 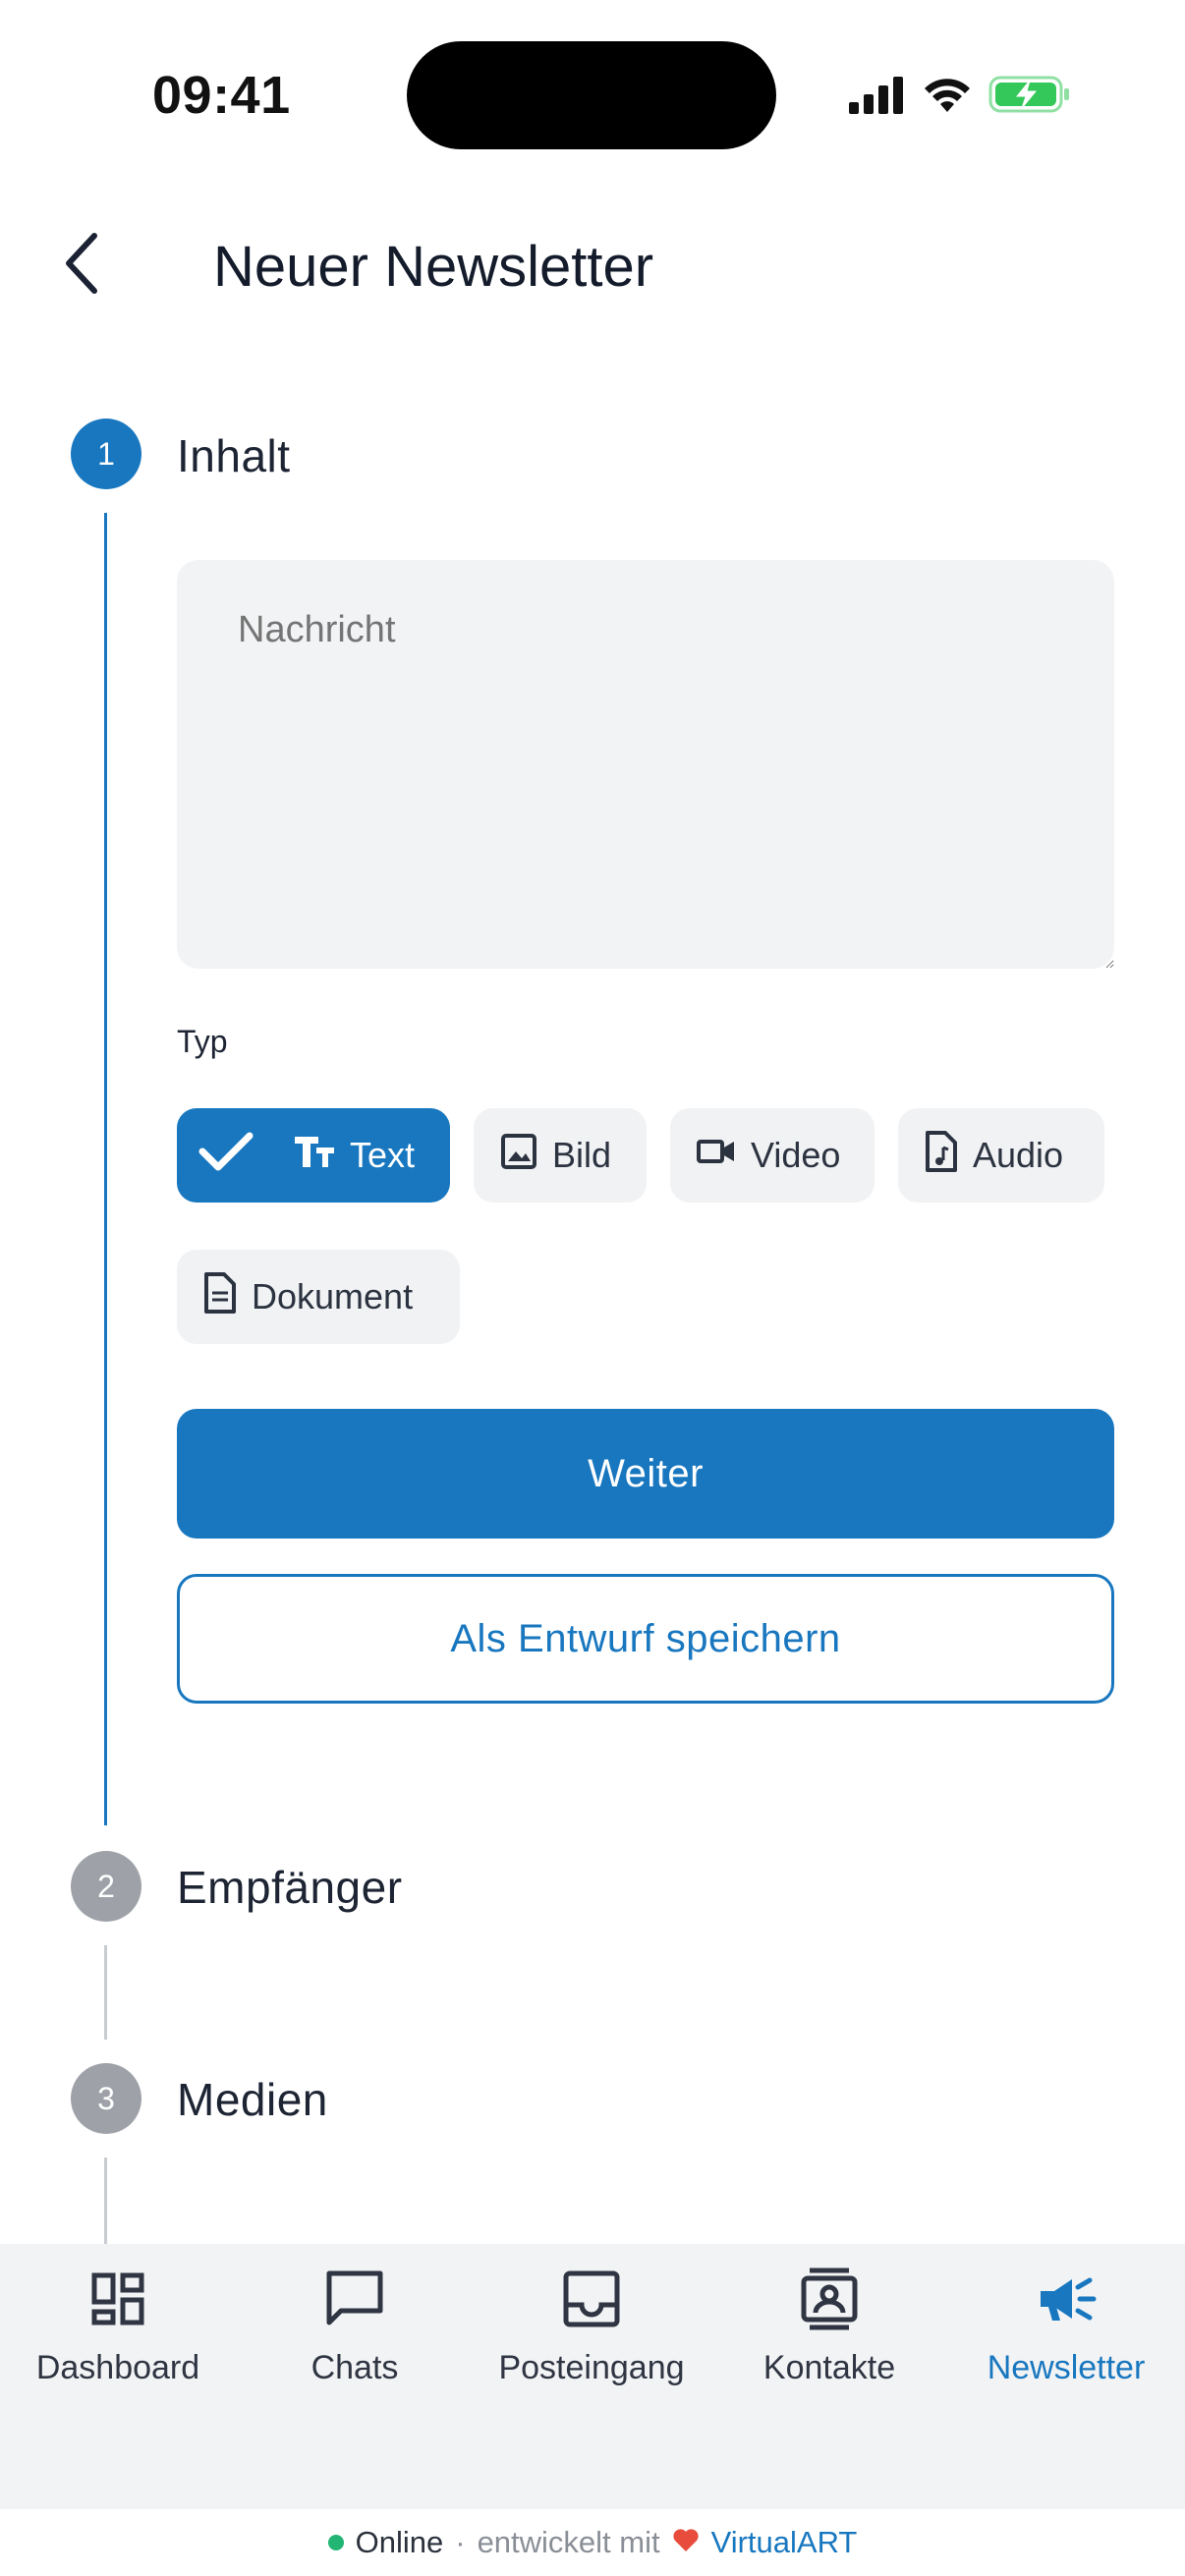 I want to click on next-button: Weiter, so click(x=646, y=1474).